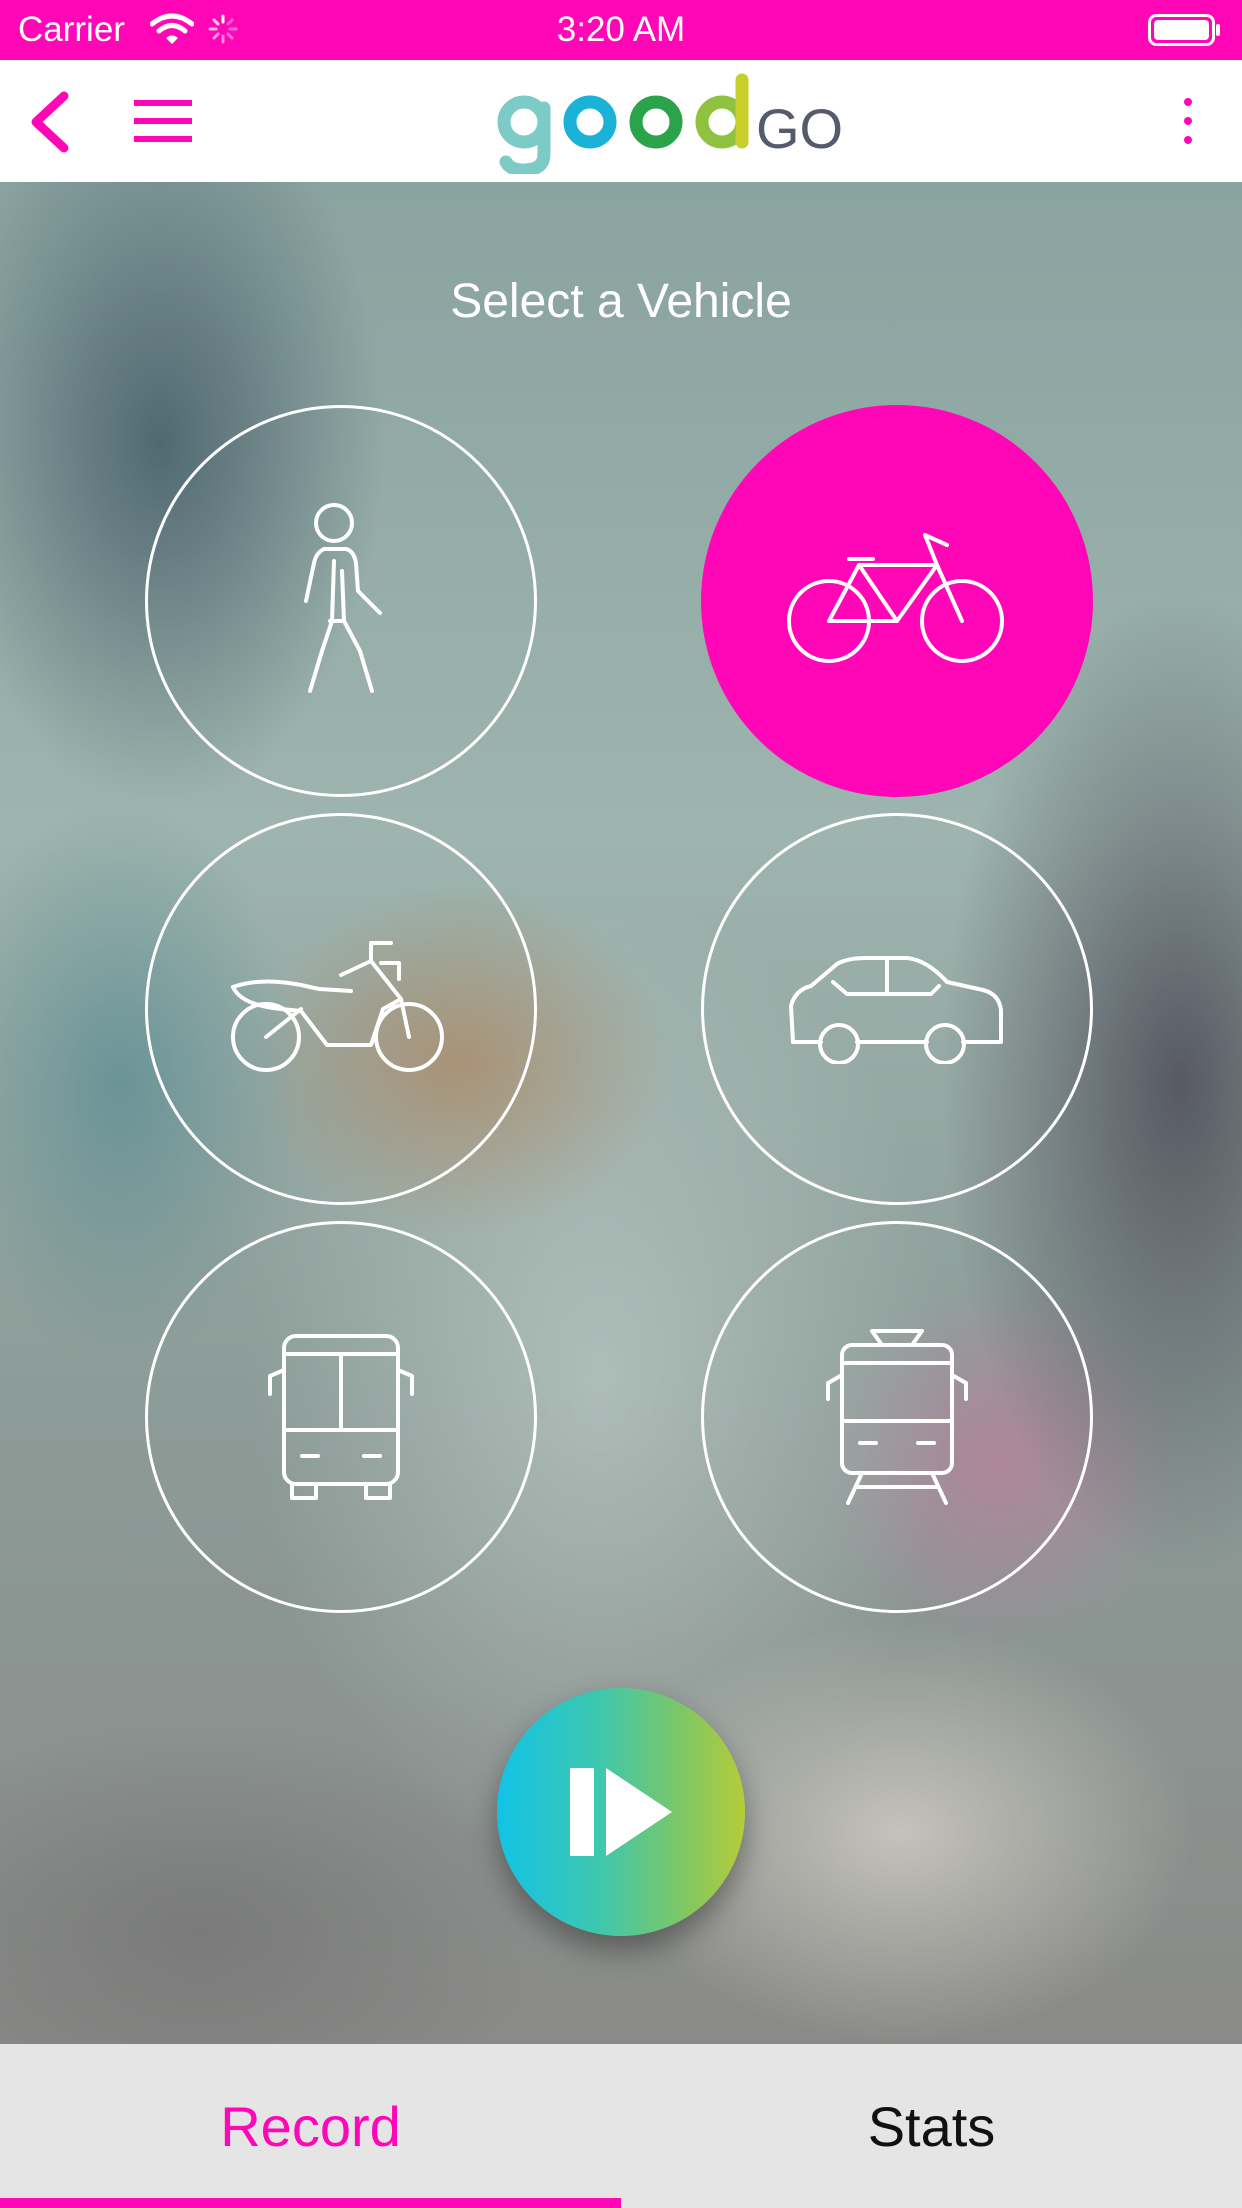  I want to click on navigation-bar: GO, so click(621, 121).